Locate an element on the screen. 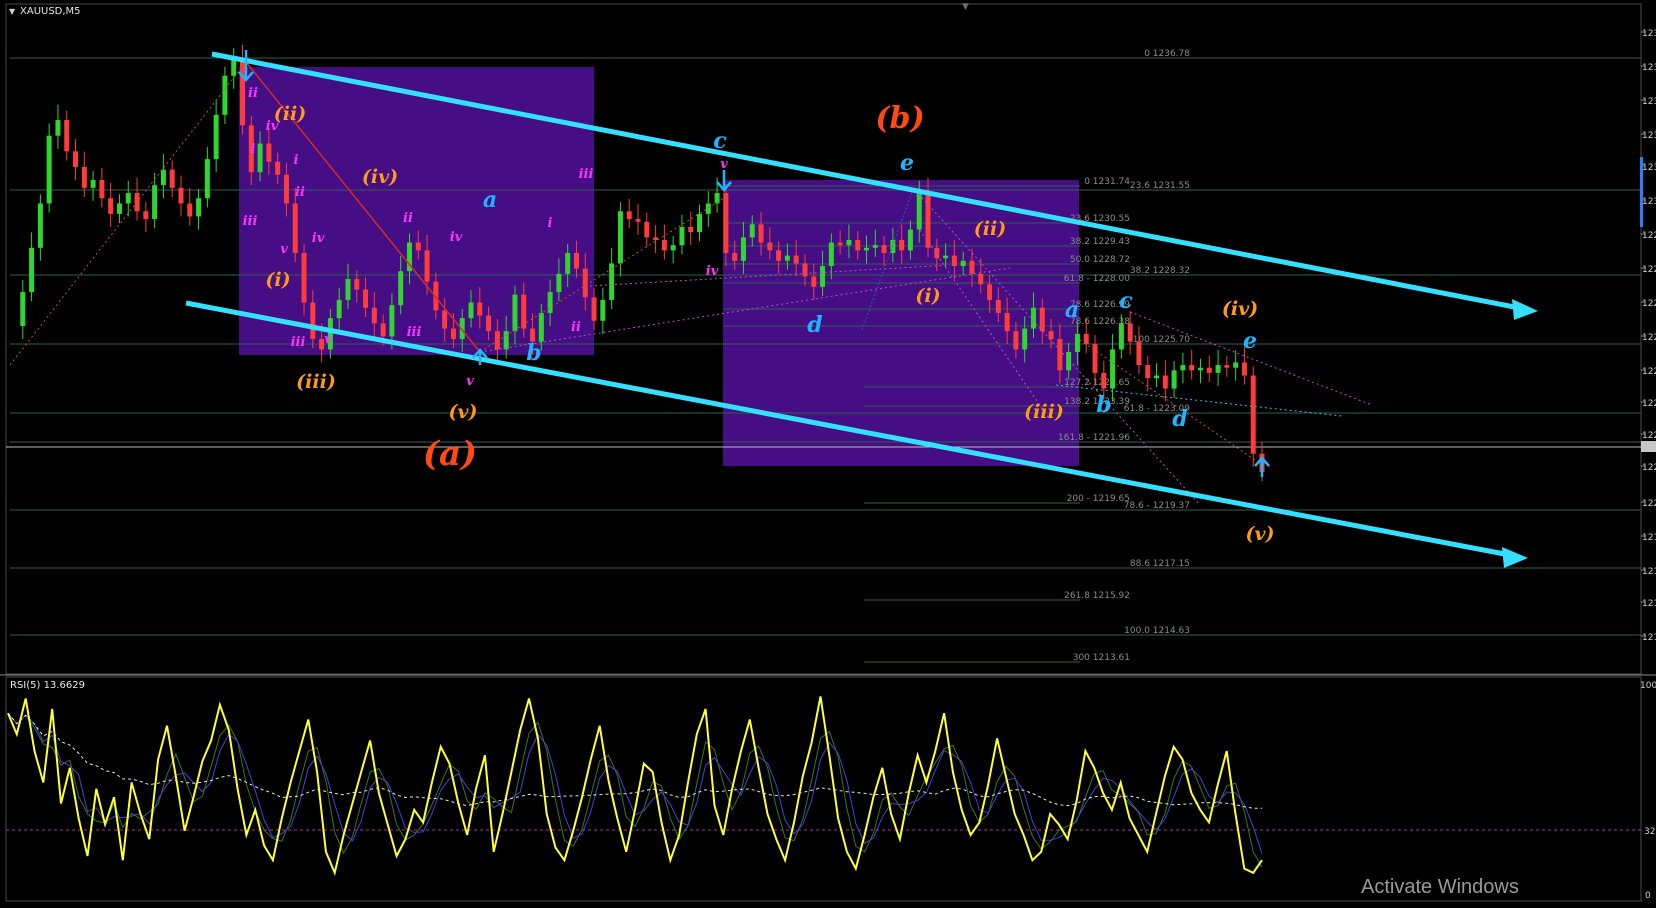  fib-level-label: 161.8 - 1221.96 is located at coordinates (1094, 438).